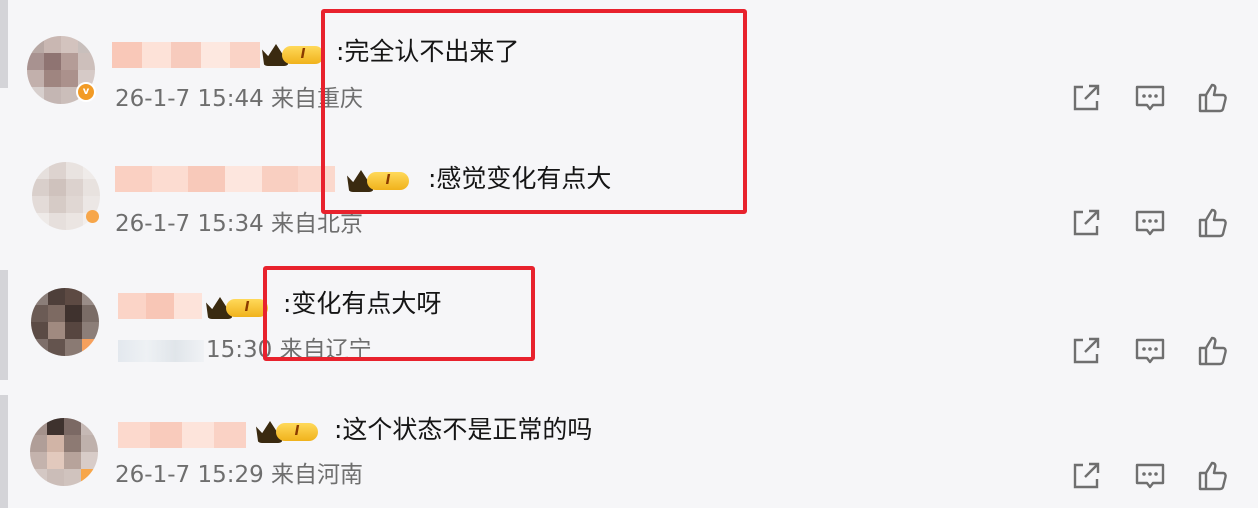 This screenshot has height=508, width=1258. Describe the element at coordinates (317, 475) in the screenshot. I see `comment-location: 来自河南` at that location.